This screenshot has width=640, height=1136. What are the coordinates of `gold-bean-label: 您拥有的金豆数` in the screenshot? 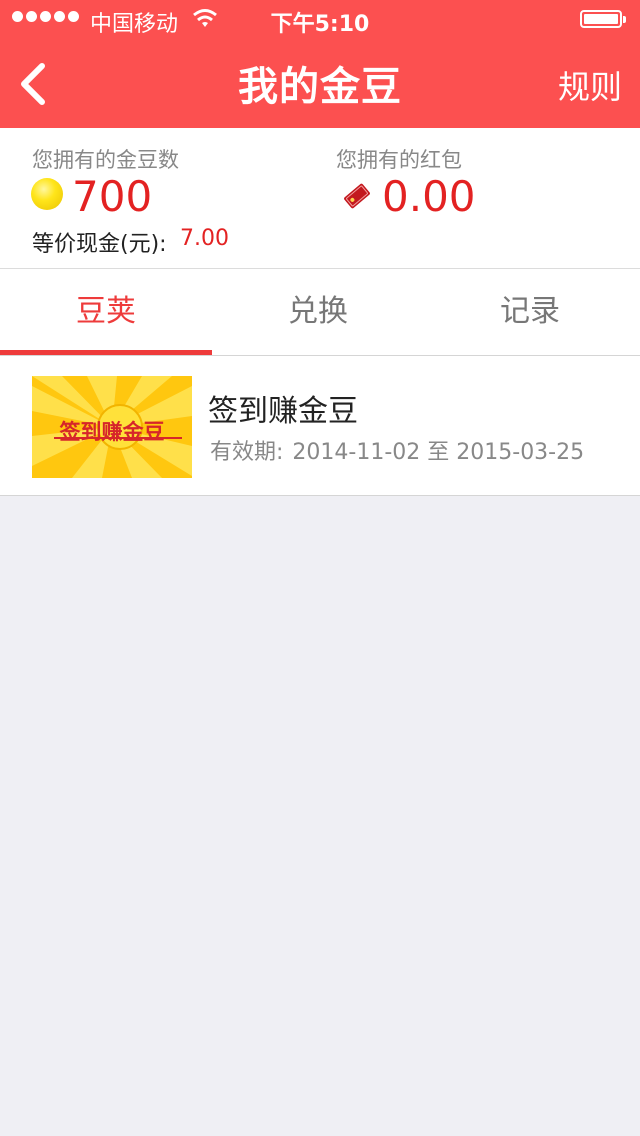 It's located at (105, 160).